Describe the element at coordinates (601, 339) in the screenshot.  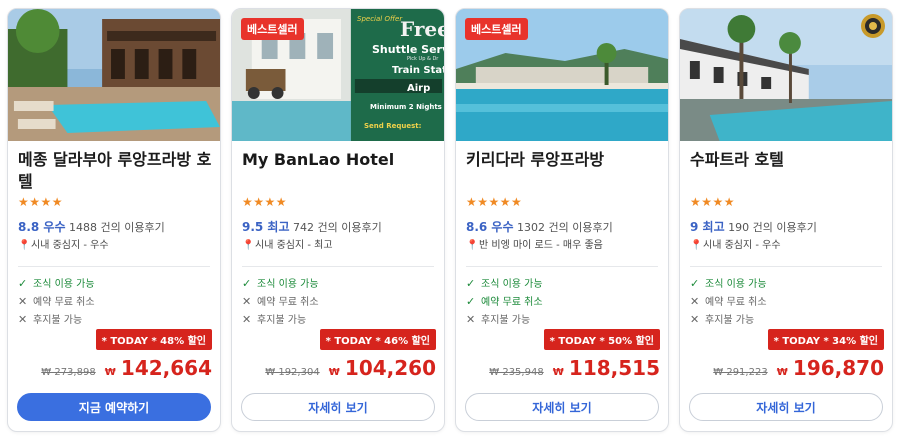
I see `discount-badge: * TODAY * 50% 할인` at that location.